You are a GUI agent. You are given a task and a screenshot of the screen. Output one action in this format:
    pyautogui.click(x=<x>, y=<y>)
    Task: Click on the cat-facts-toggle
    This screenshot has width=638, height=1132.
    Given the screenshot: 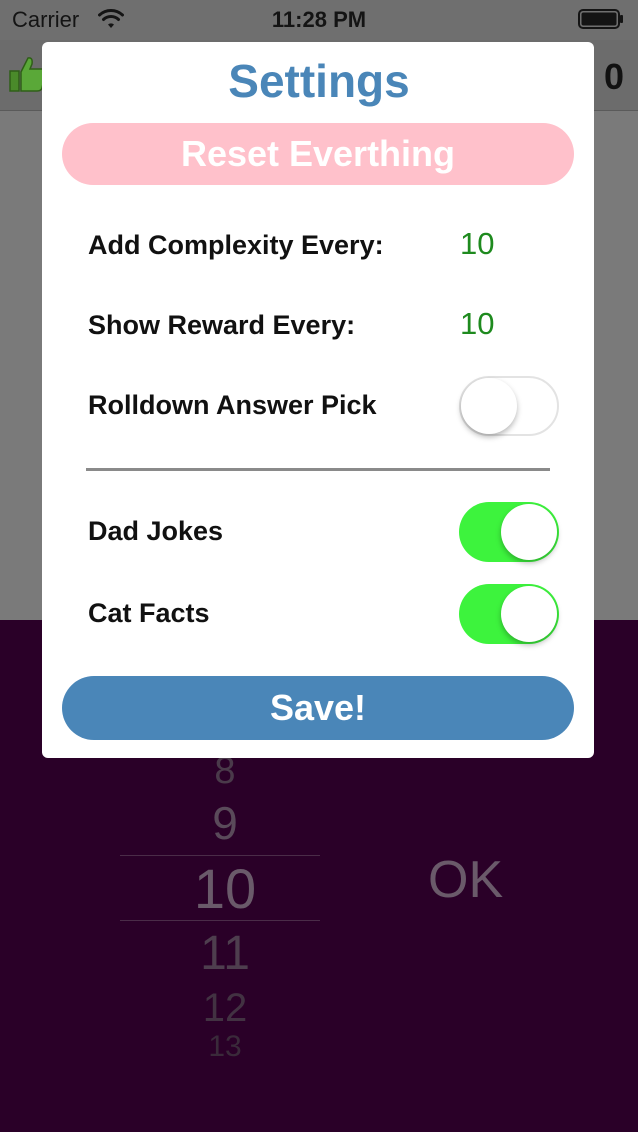 What is the action you would take?
    pyautogui.click(x=509, y=614)
    